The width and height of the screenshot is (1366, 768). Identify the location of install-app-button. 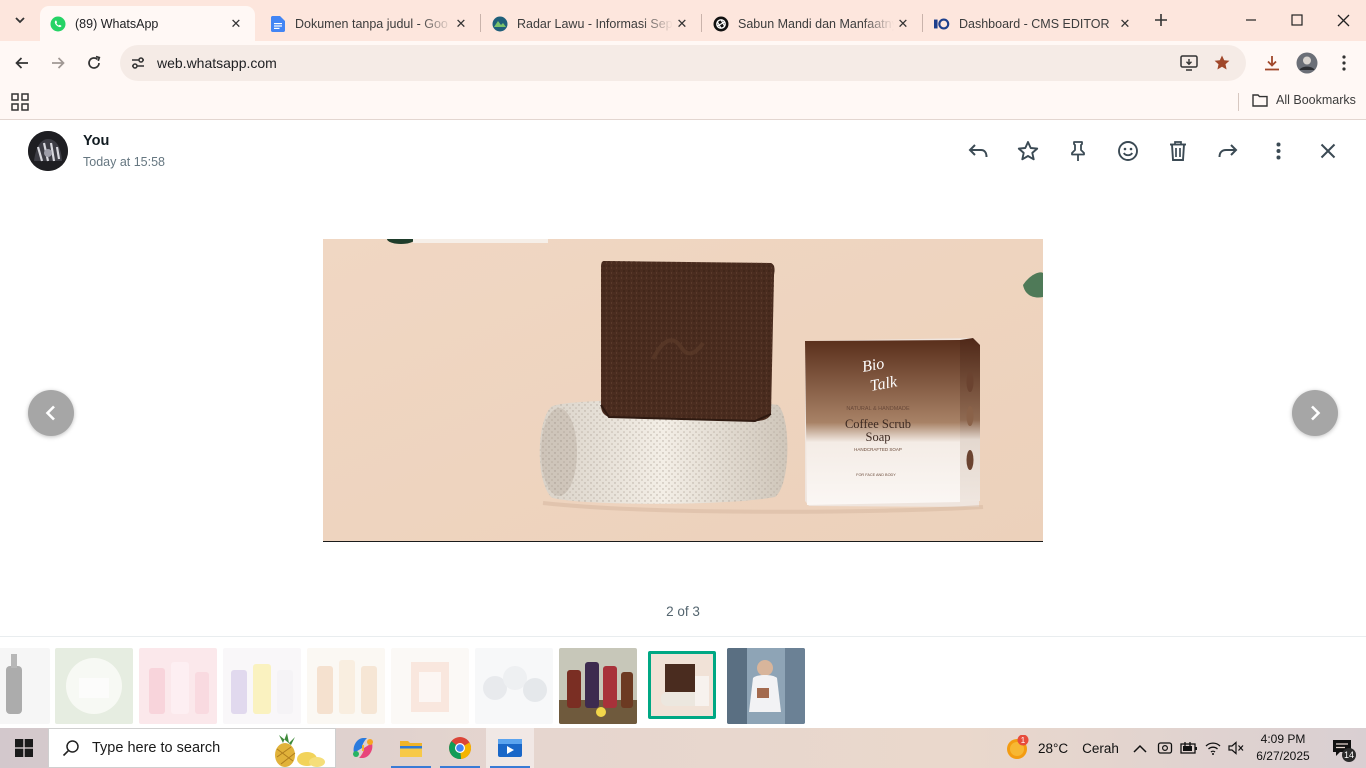
(1189, 63).